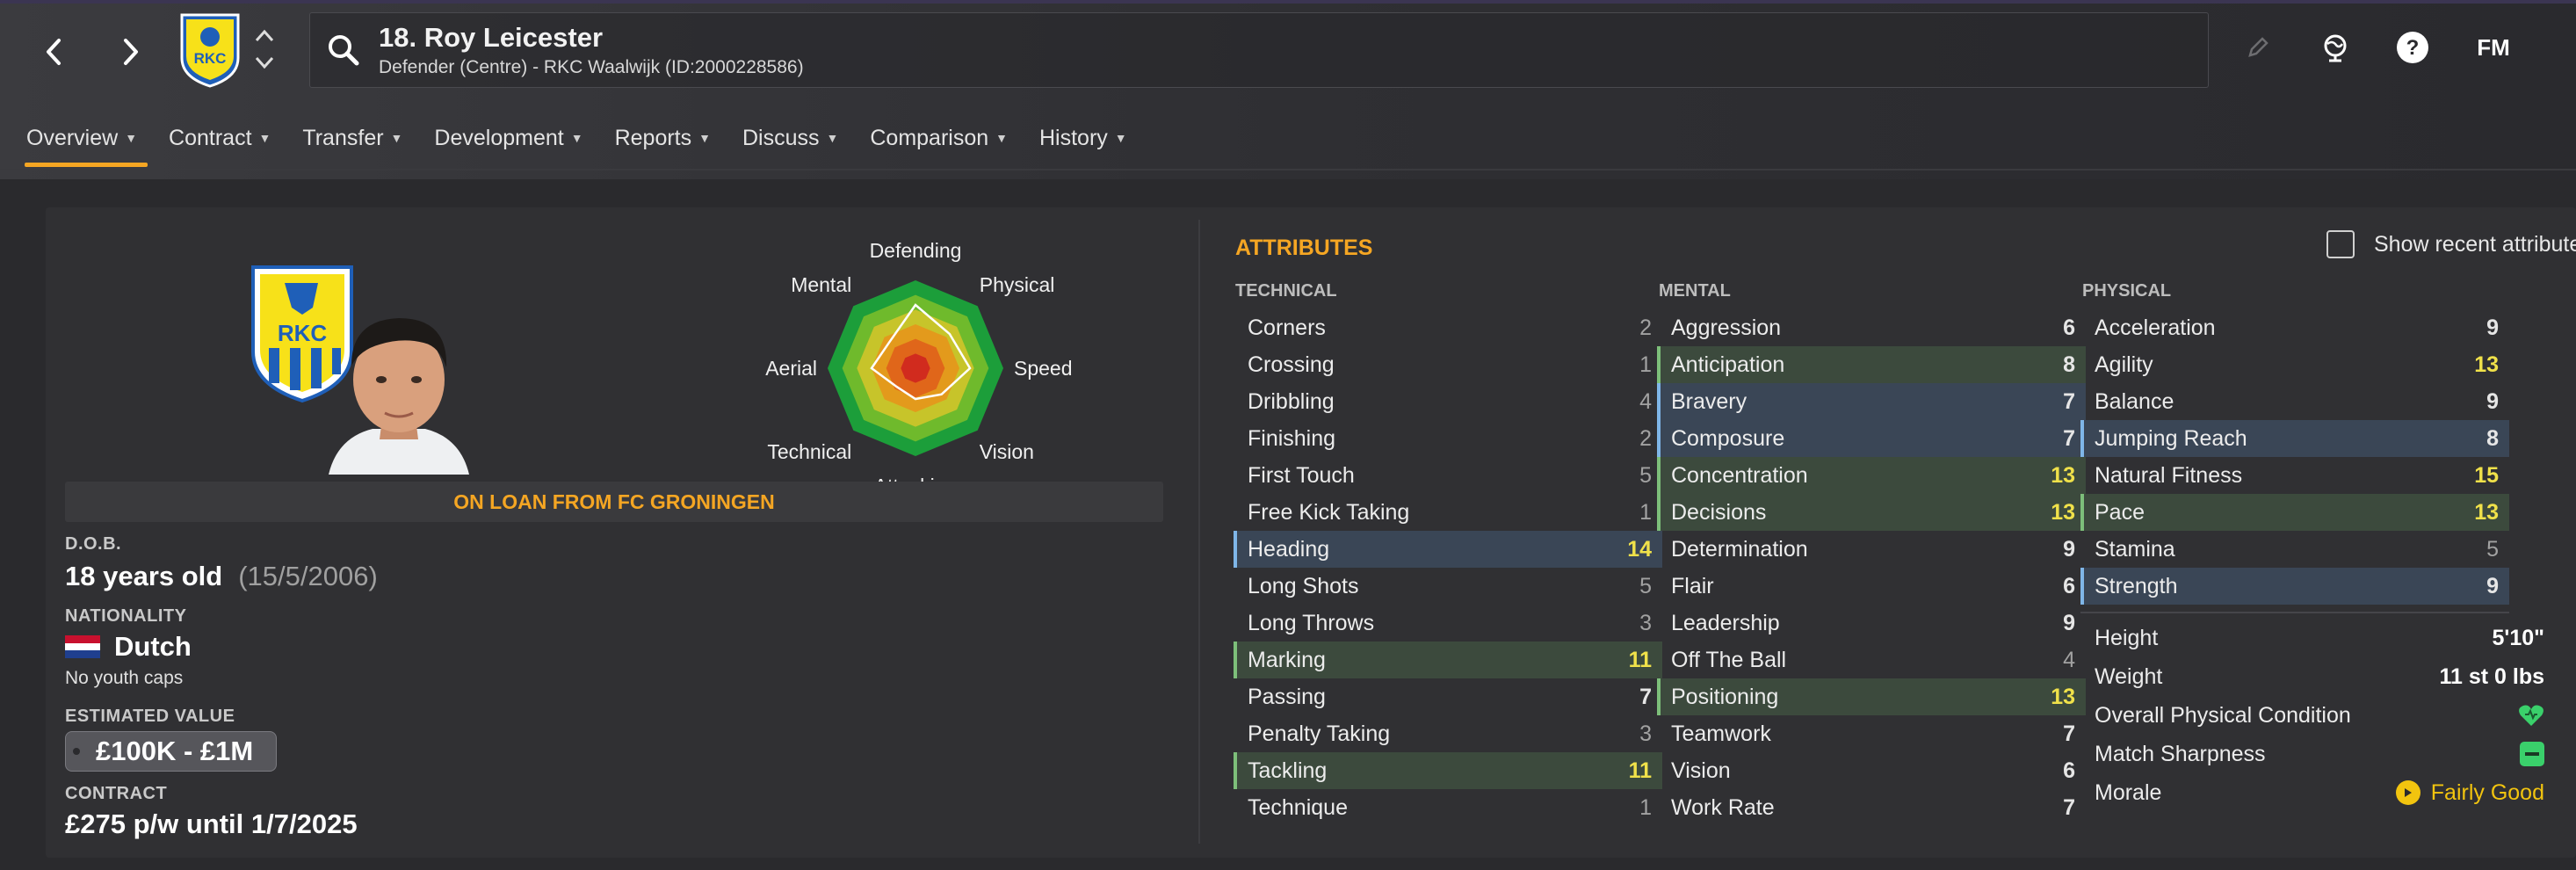  Describe the element at coordinates (2319, 637) in the screenshot. I see `height-row: Height 5'10"` at that location.